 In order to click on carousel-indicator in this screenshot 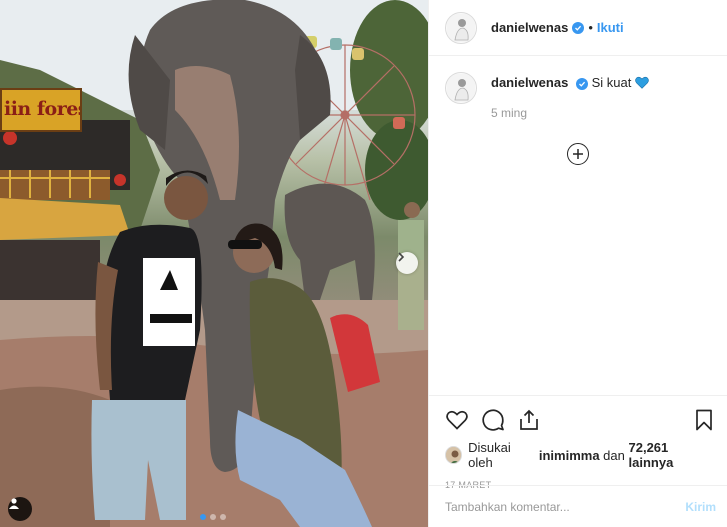, I will do `click(213, 517)`.